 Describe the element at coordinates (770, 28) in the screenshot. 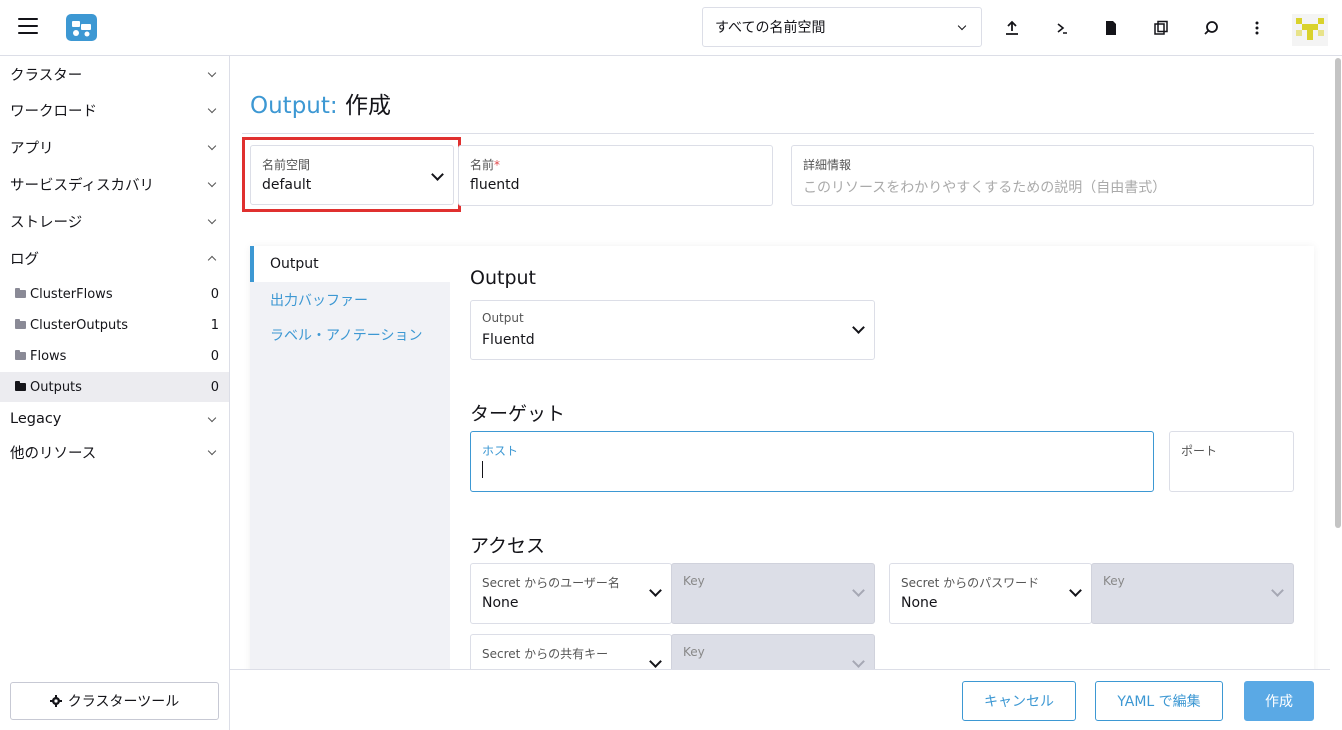

I see `namespace-filter-value: すべての名前空間` at that location.